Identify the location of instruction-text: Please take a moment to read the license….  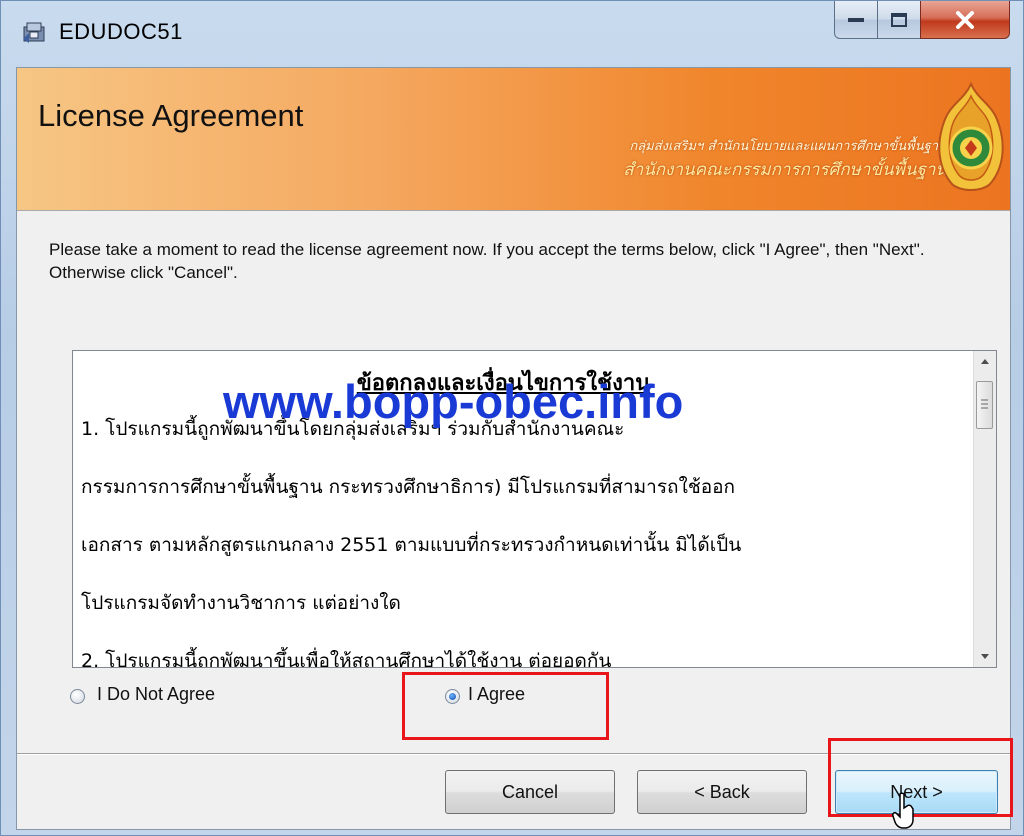
(487, 261).